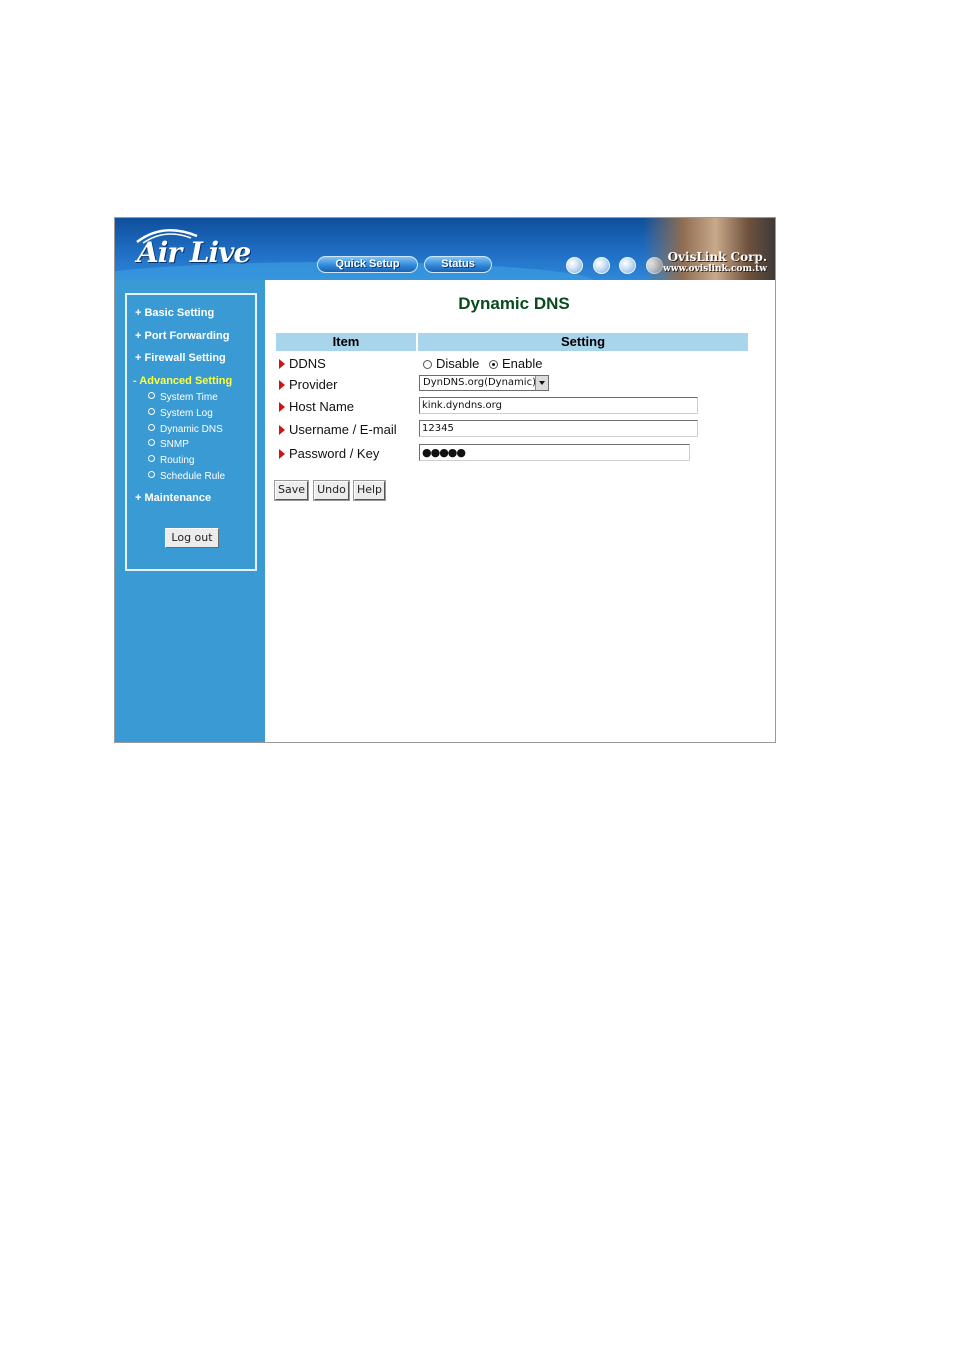 The width and height of the screenshot is (954, 1350). What do you see at coordinates (193, 476) in the screenshot?
I see `subitem-label: Schedule Rule` at bounding box center [193, 476].